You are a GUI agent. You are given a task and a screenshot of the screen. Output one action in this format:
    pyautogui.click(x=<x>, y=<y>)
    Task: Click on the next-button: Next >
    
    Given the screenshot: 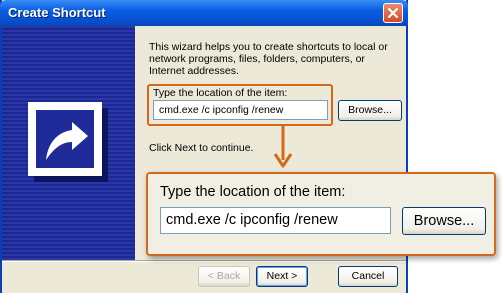 What is the action you would take?
    pyautogui.click(x=282, y=276)
    